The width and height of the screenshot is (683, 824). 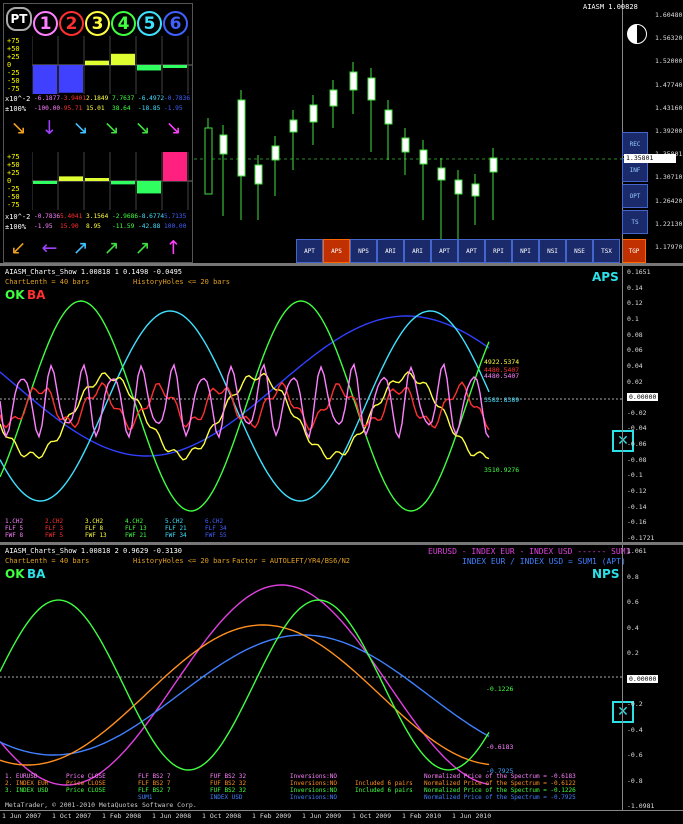 I want to click on nps-legend-d: FUF BS2 32, so click(x=228, y=790).